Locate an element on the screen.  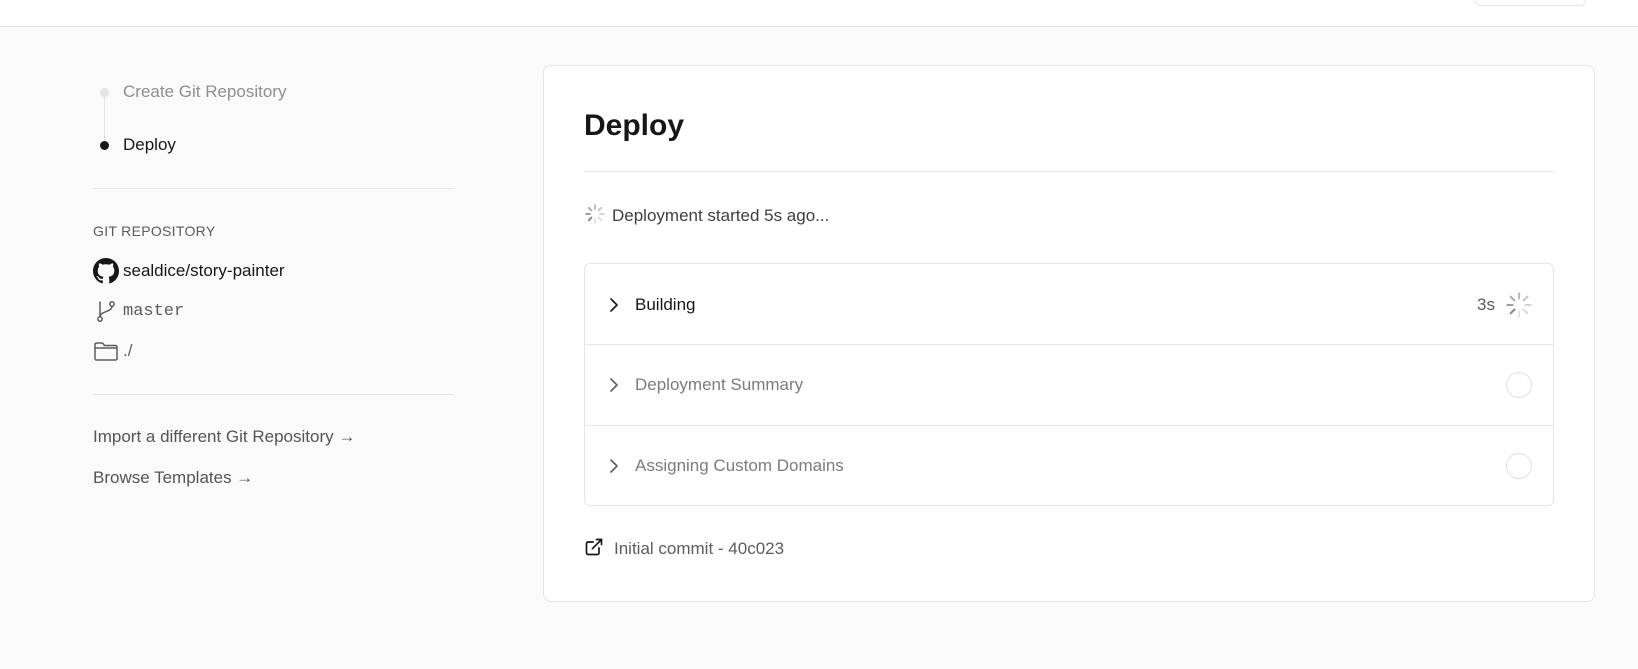
step-row-deployment-summary: Deployment Summary is located at coordinates (1069, 384).